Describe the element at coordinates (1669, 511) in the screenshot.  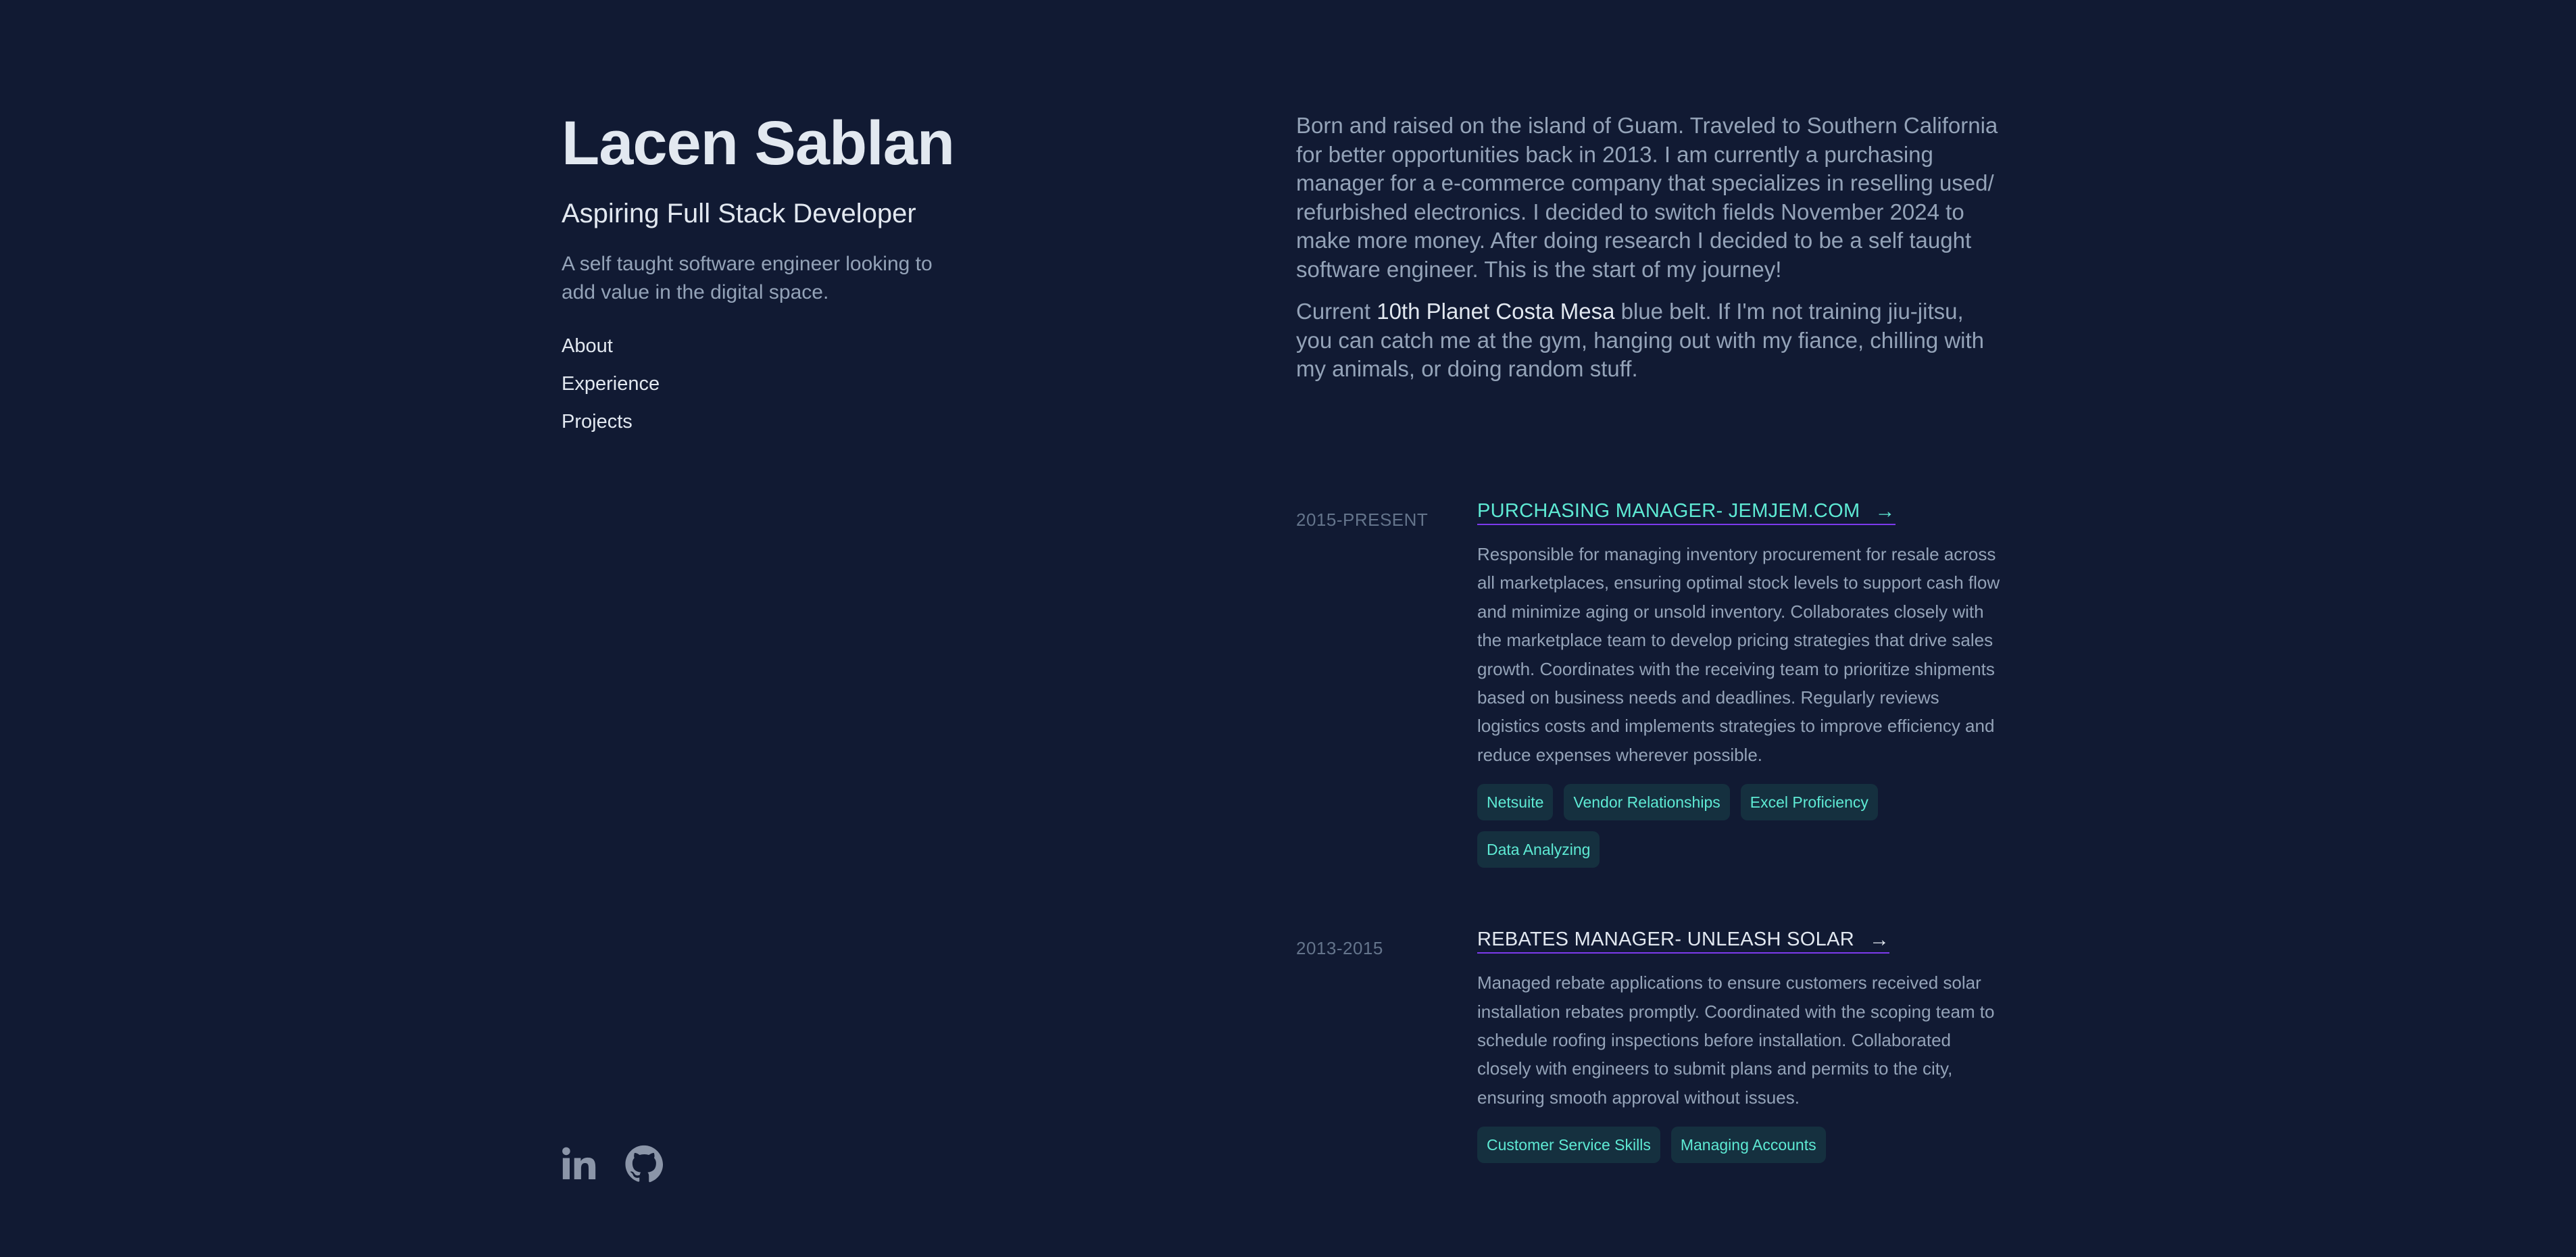
I see `job-title: PURCHASING MANAGER- JEMJEM.COM` at that location.